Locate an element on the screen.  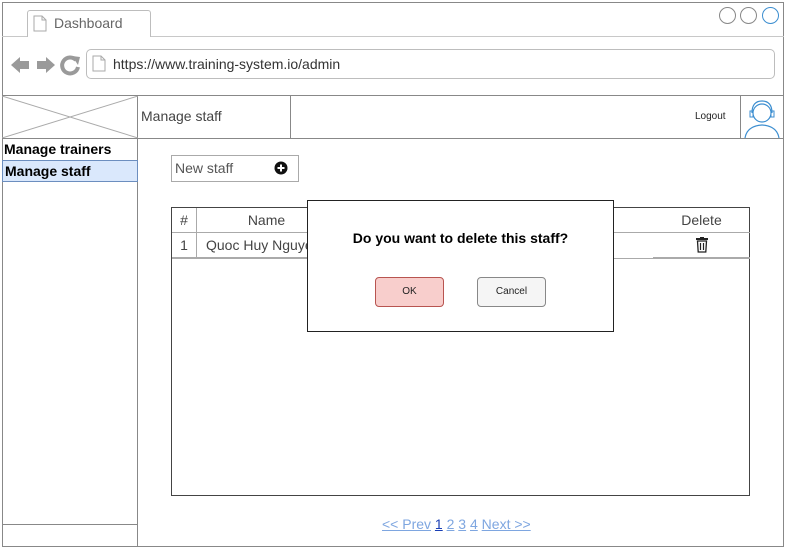
pagination-page-3: 3 is located at coordinates (462, 524).